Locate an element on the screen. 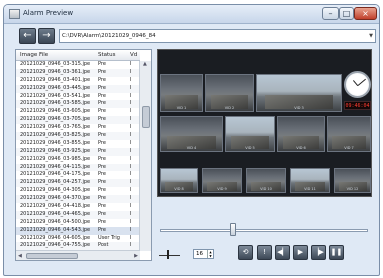 The height and width of the screenshot is (278, 383). table-row: 20121029_0946_03-985.jpe Pre I is located at coordinates (78, 160).